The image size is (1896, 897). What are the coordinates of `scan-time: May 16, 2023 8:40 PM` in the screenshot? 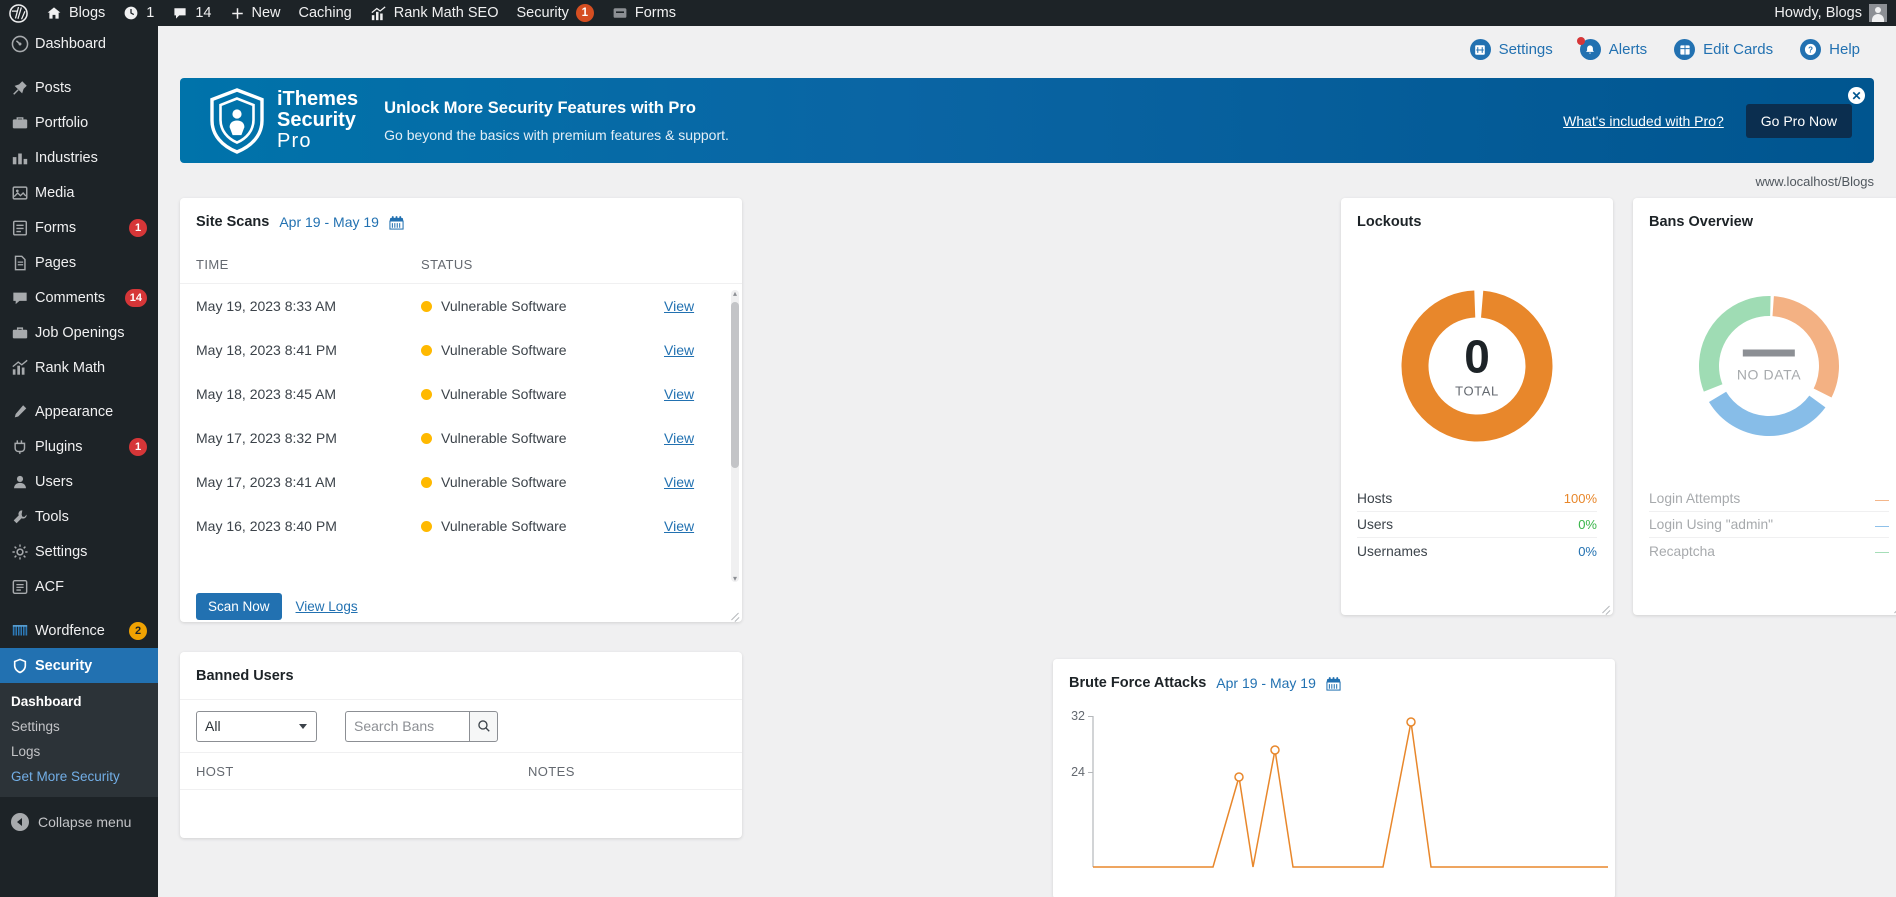 It's located at (266, 526).